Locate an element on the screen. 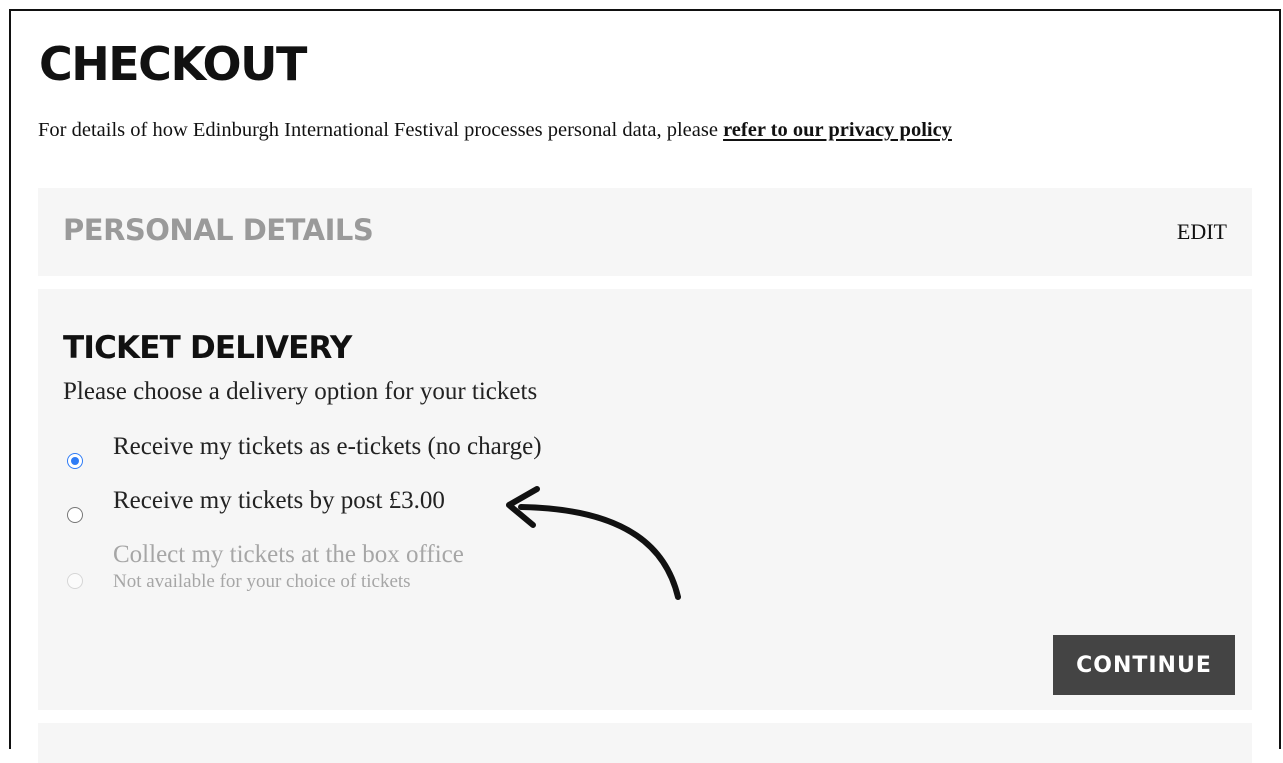 Image resolution: width=1283 pixels, height=763 pixels. curved-arrow-icon is located at coordinates (593, 543).